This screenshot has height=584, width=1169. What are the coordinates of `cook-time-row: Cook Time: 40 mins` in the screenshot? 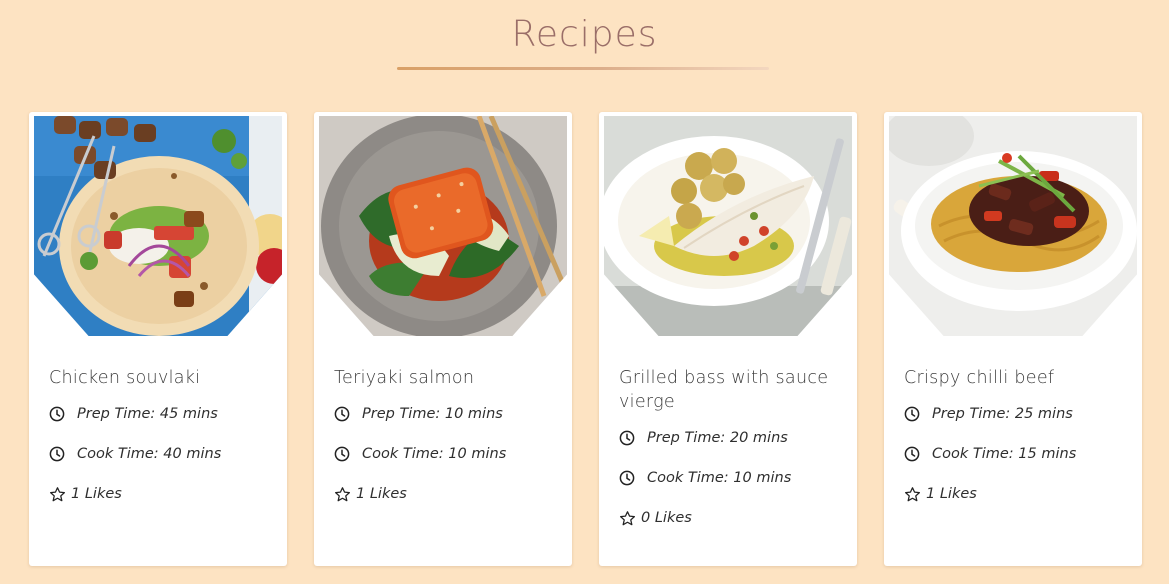 It's located at (135, 454).